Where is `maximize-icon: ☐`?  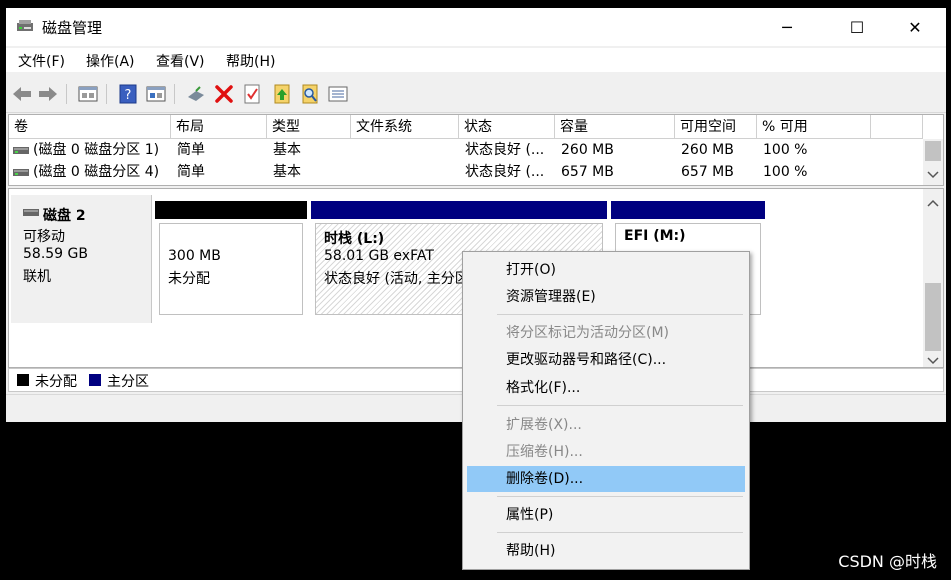 maximize-icon: ☐ is located at coordinates (857, 27).